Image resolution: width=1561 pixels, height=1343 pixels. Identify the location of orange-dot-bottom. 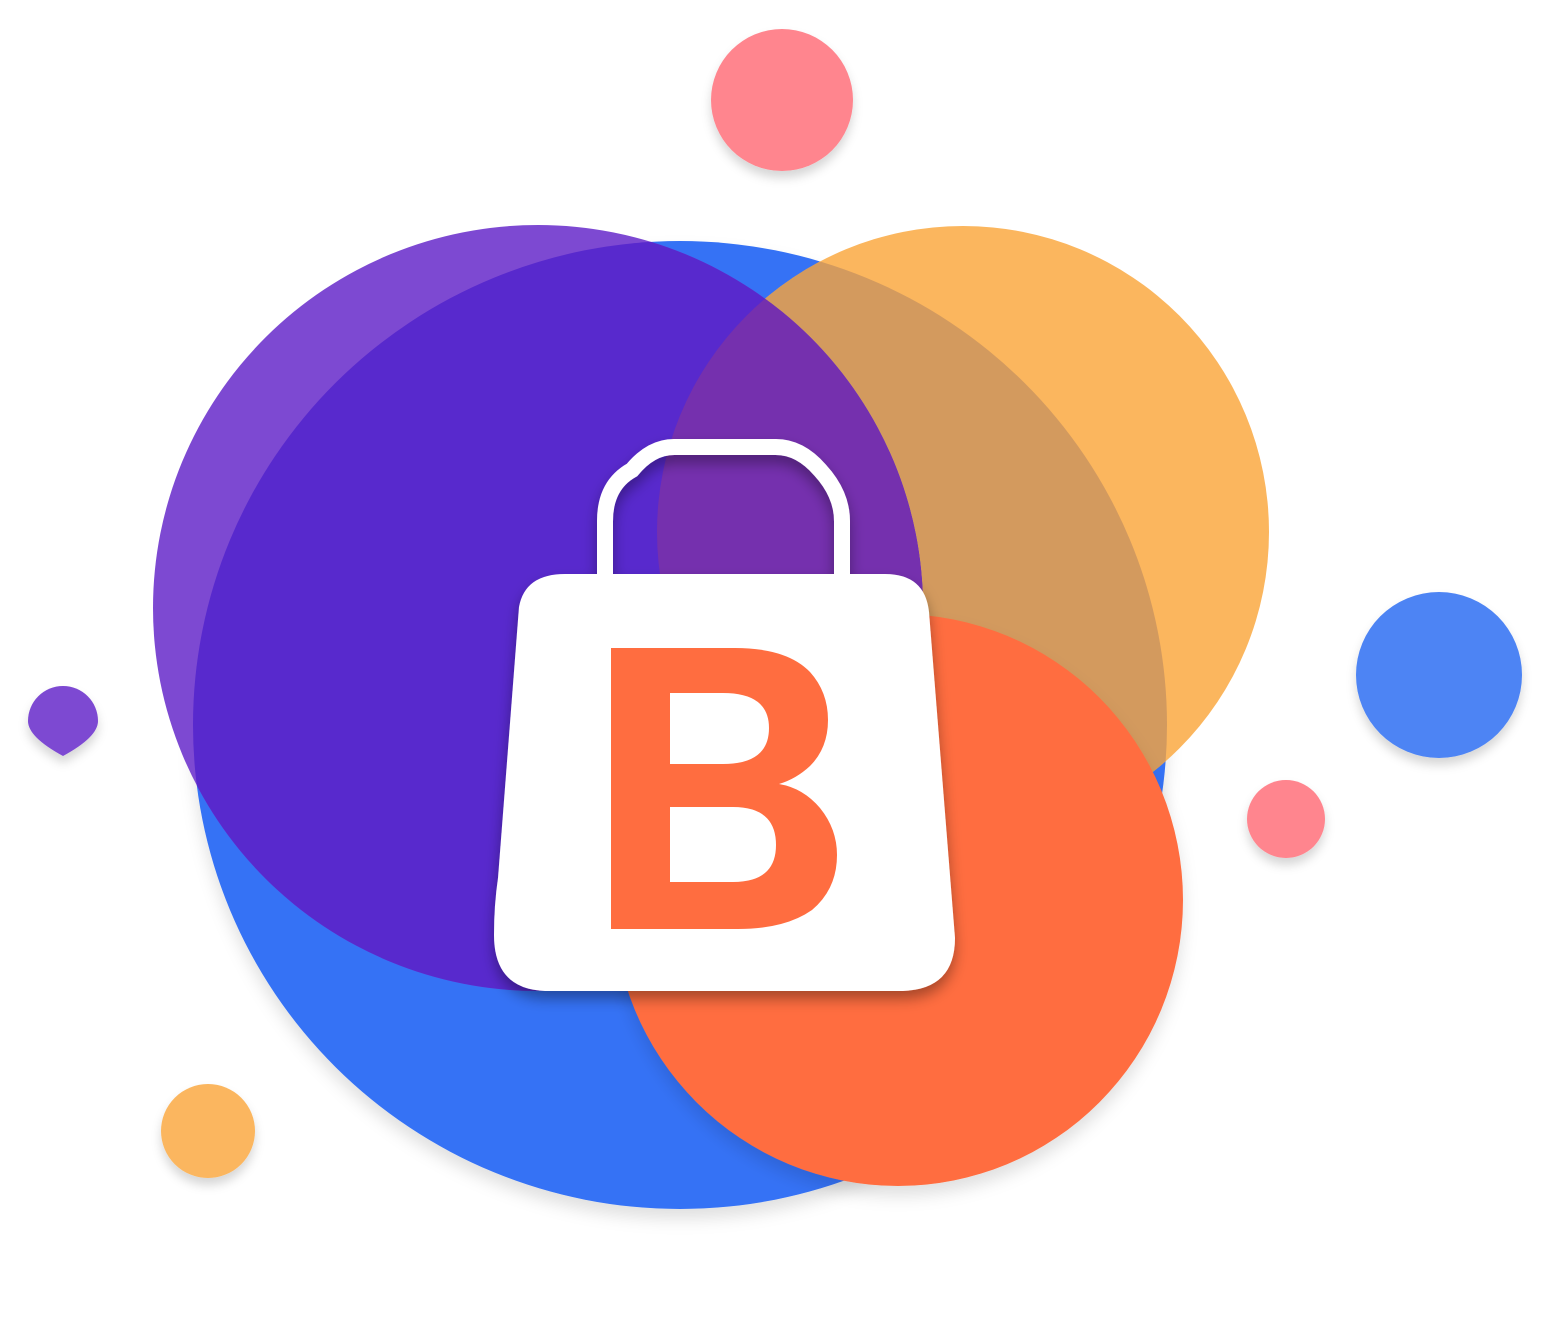
(208, 1131).